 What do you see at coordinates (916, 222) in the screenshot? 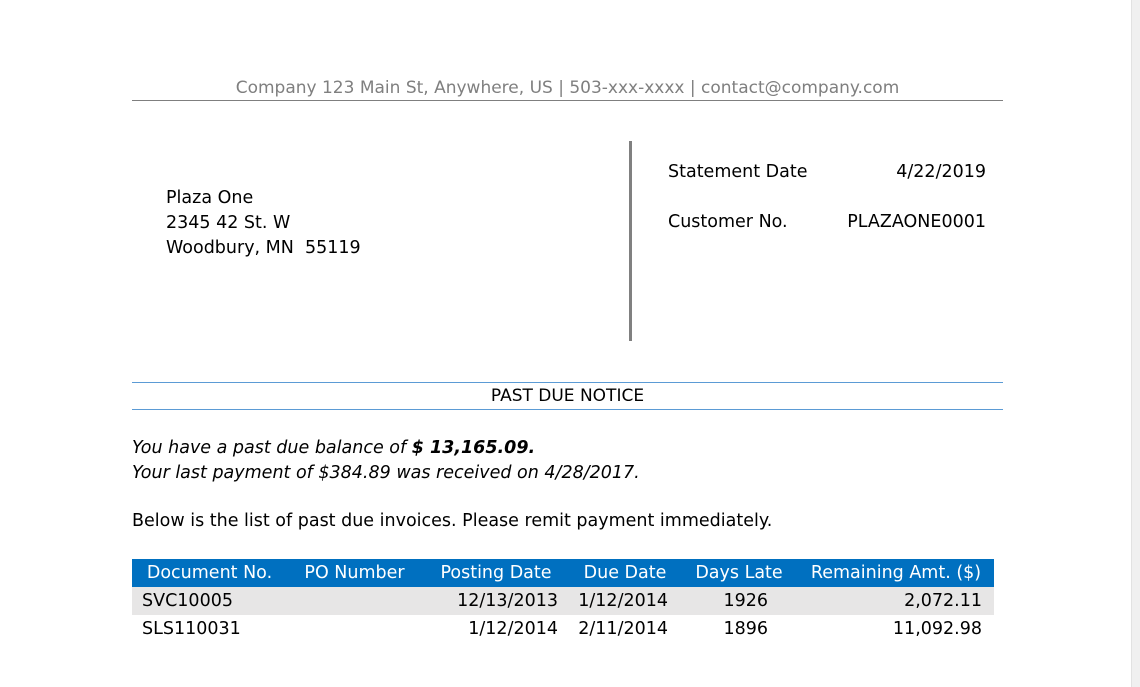
I see `customer-no-value: PLAZAONE0001` at bounding box center [916, 222].